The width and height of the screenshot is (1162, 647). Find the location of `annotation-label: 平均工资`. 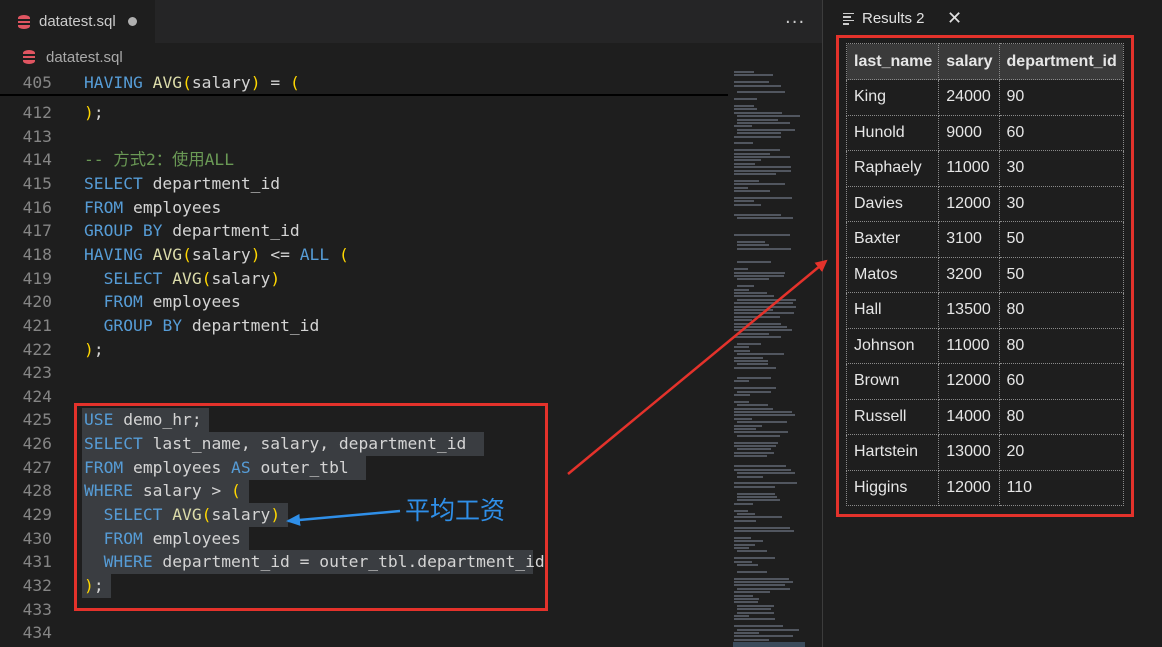

annotation-label: 平均工资 is located at coordinates (455, 510).